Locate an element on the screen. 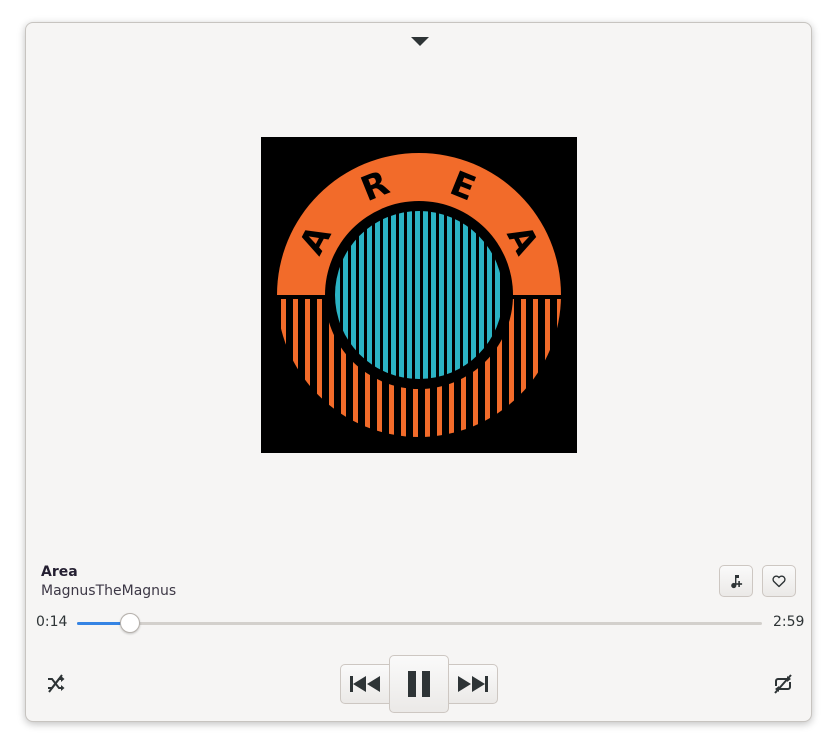 The width and height of the screenshot is (838, 752). shuffle-button is located at coordinates (56, 684).